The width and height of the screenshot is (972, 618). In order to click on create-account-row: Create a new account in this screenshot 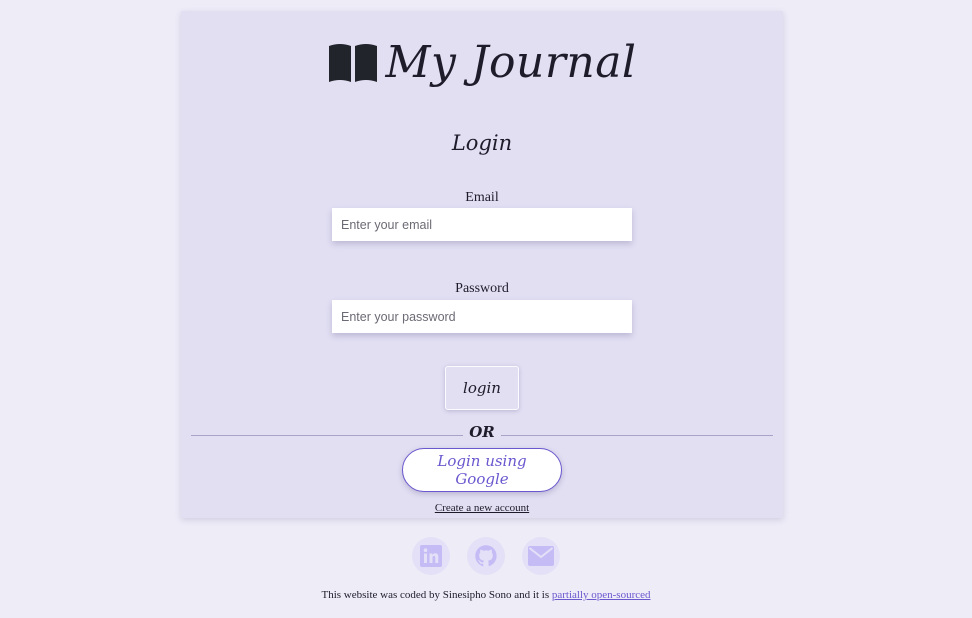, I will do `click(482, 508)`.